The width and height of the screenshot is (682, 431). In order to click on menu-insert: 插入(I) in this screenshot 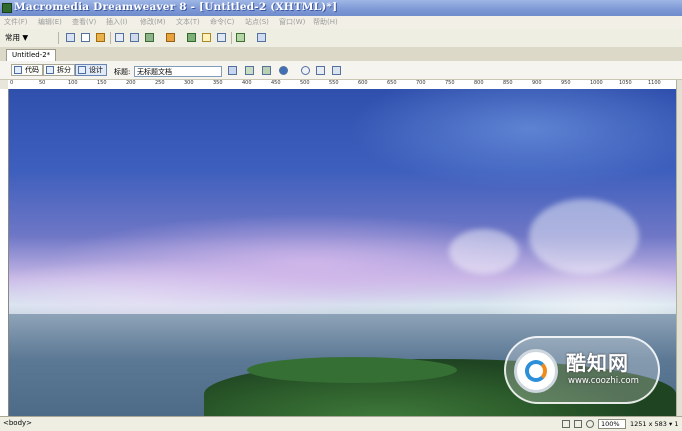, I will do `click(117, 22)`.